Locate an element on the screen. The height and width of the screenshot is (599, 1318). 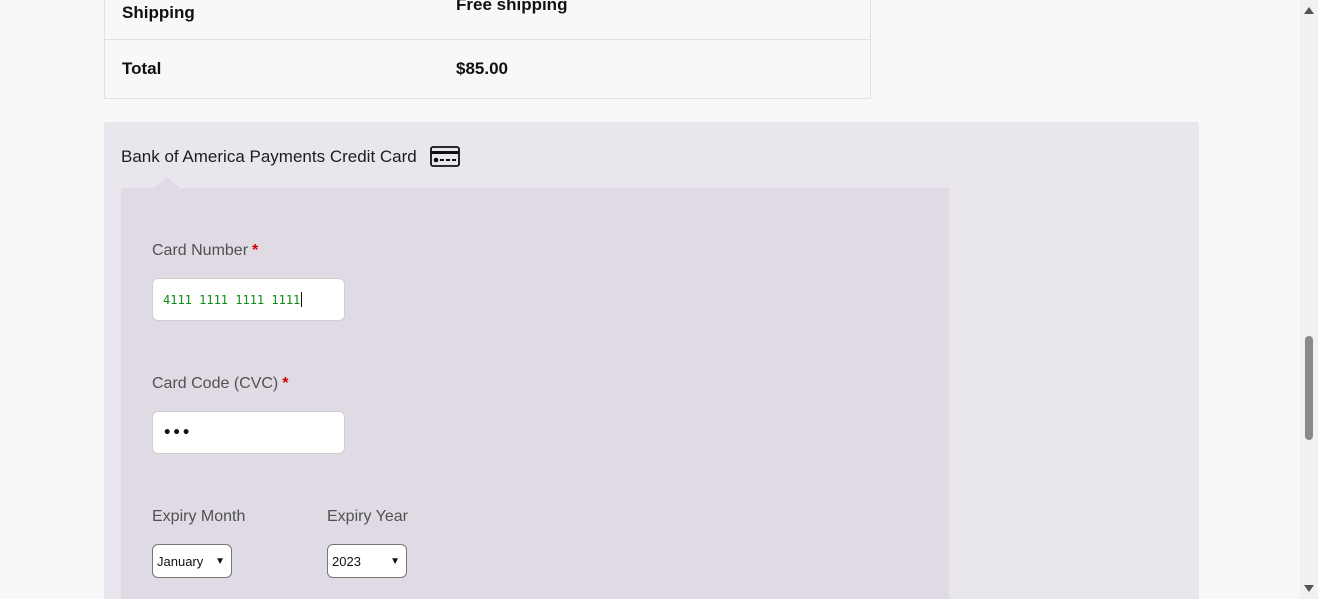
payment-method-option: Bank of America Payments Credit Card is located at coordinates (290, 156).